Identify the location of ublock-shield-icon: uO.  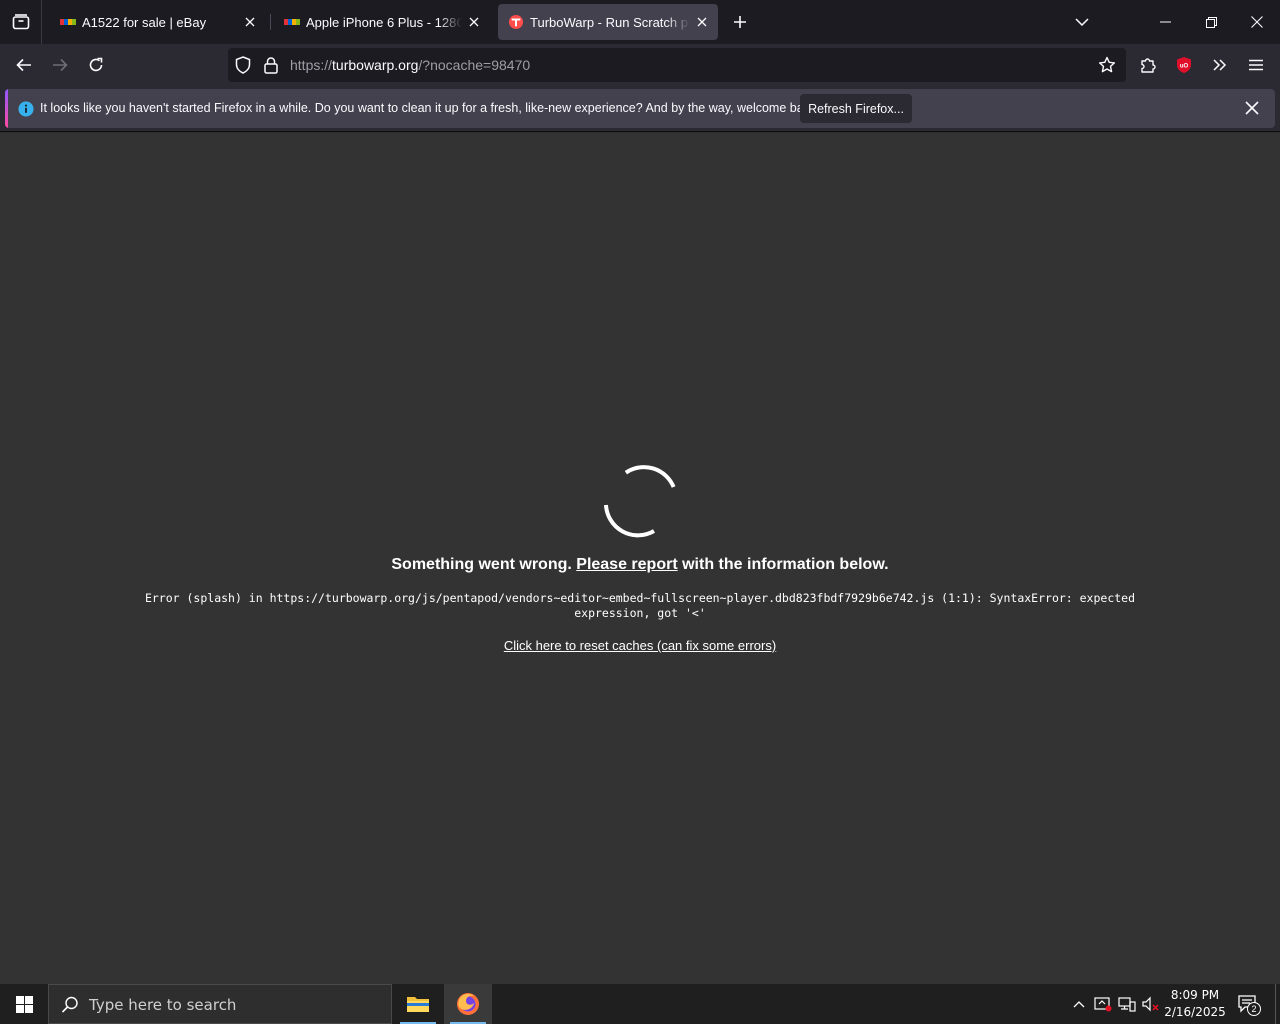
(1184, 65).